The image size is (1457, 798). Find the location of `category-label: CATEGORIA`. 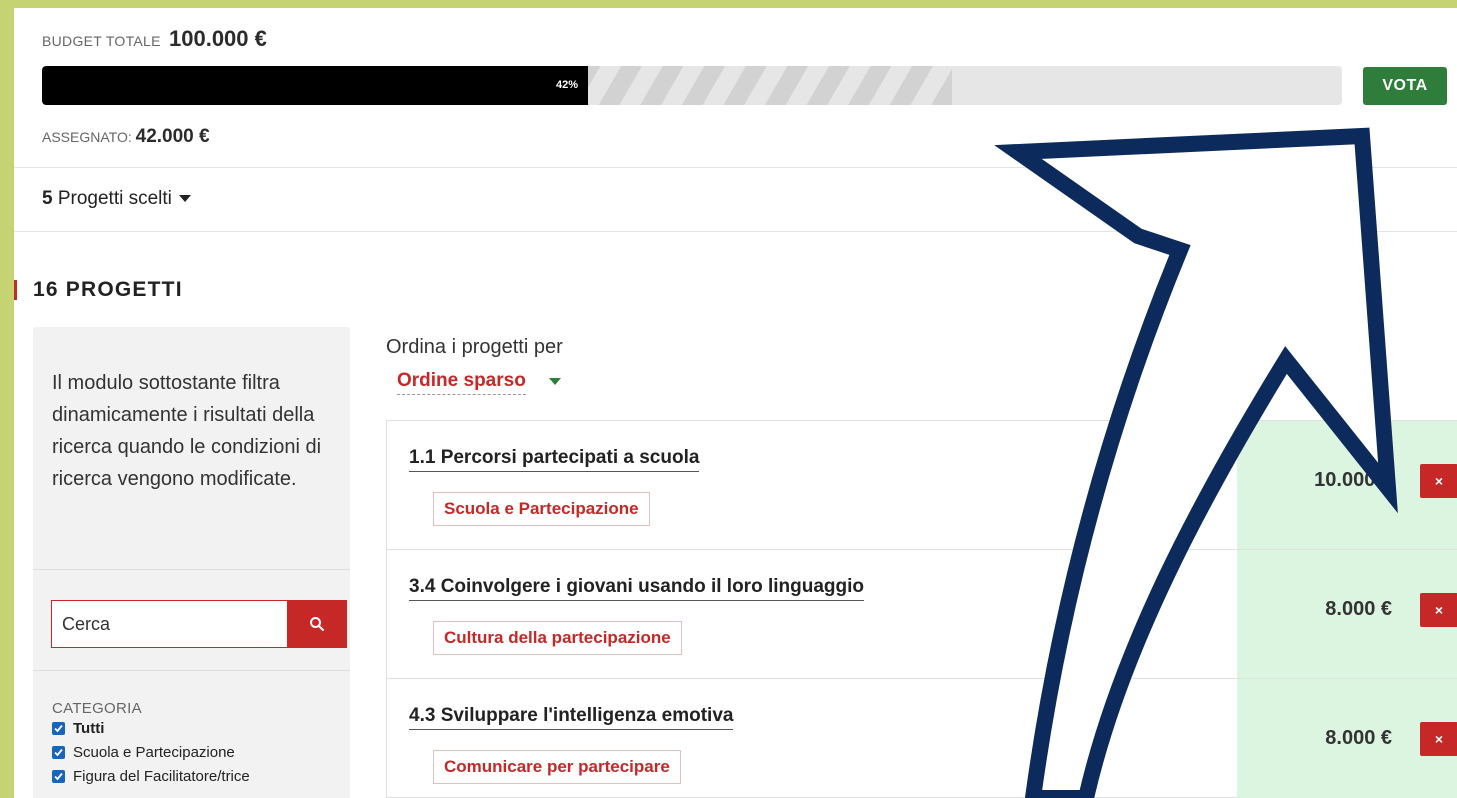

category-label: CATEGORIA is located at coordinates (97, 708).